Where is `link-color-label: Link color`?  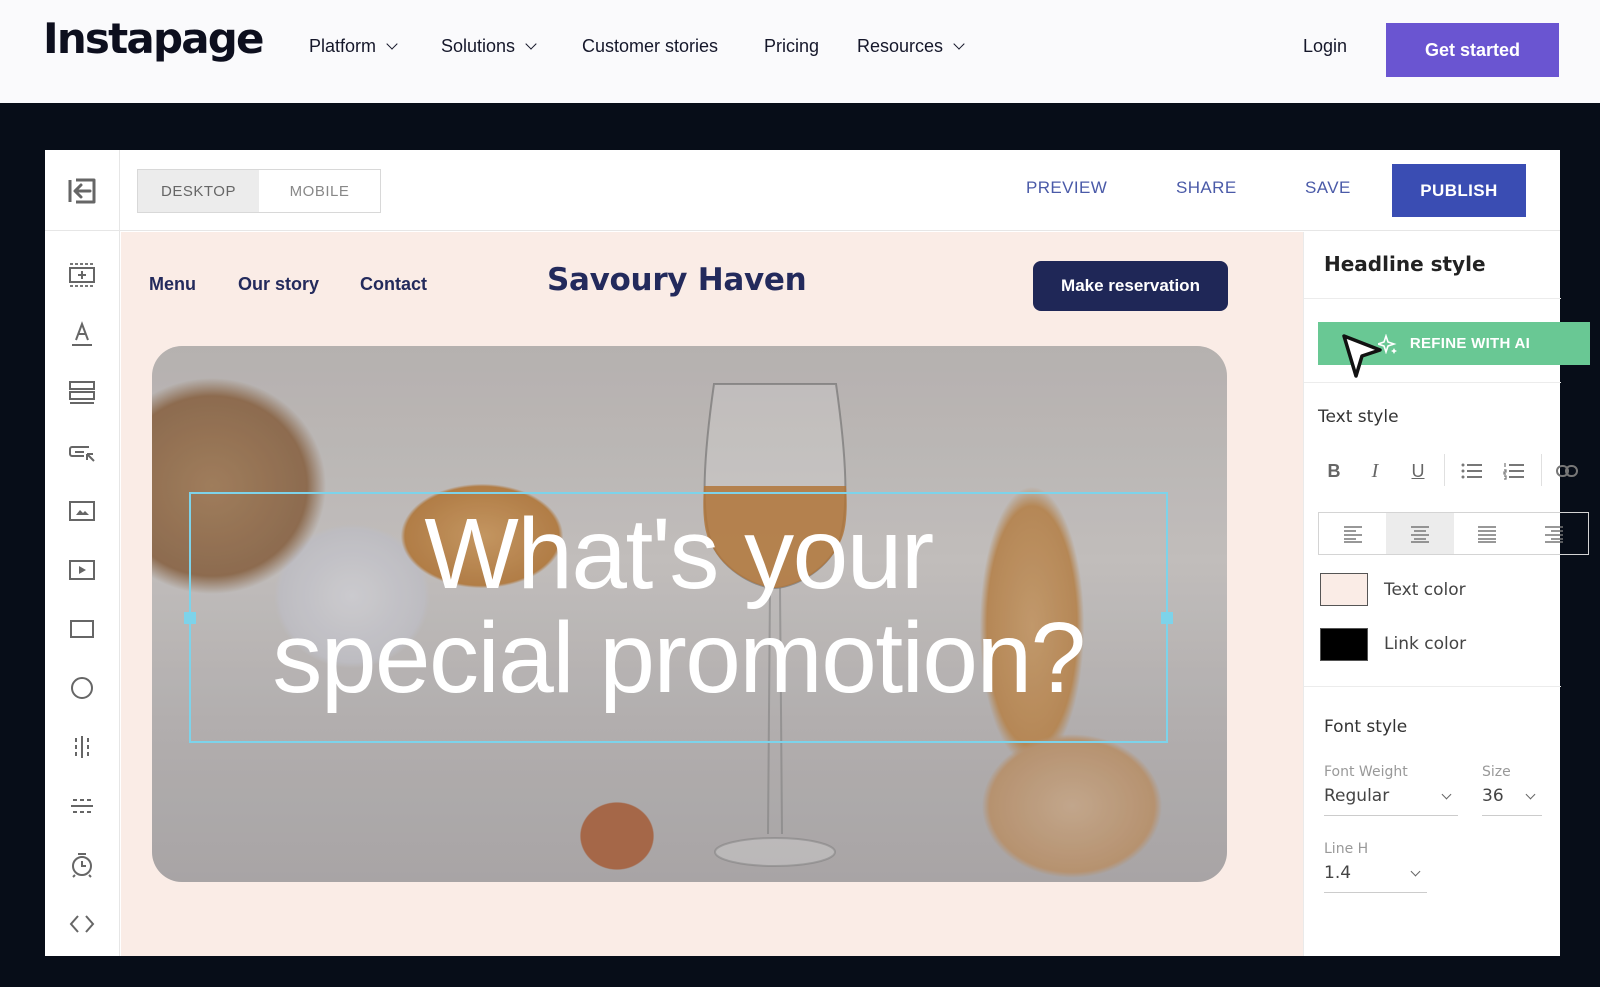
link-color-label: Link color is located at coordinates (1425, 644).